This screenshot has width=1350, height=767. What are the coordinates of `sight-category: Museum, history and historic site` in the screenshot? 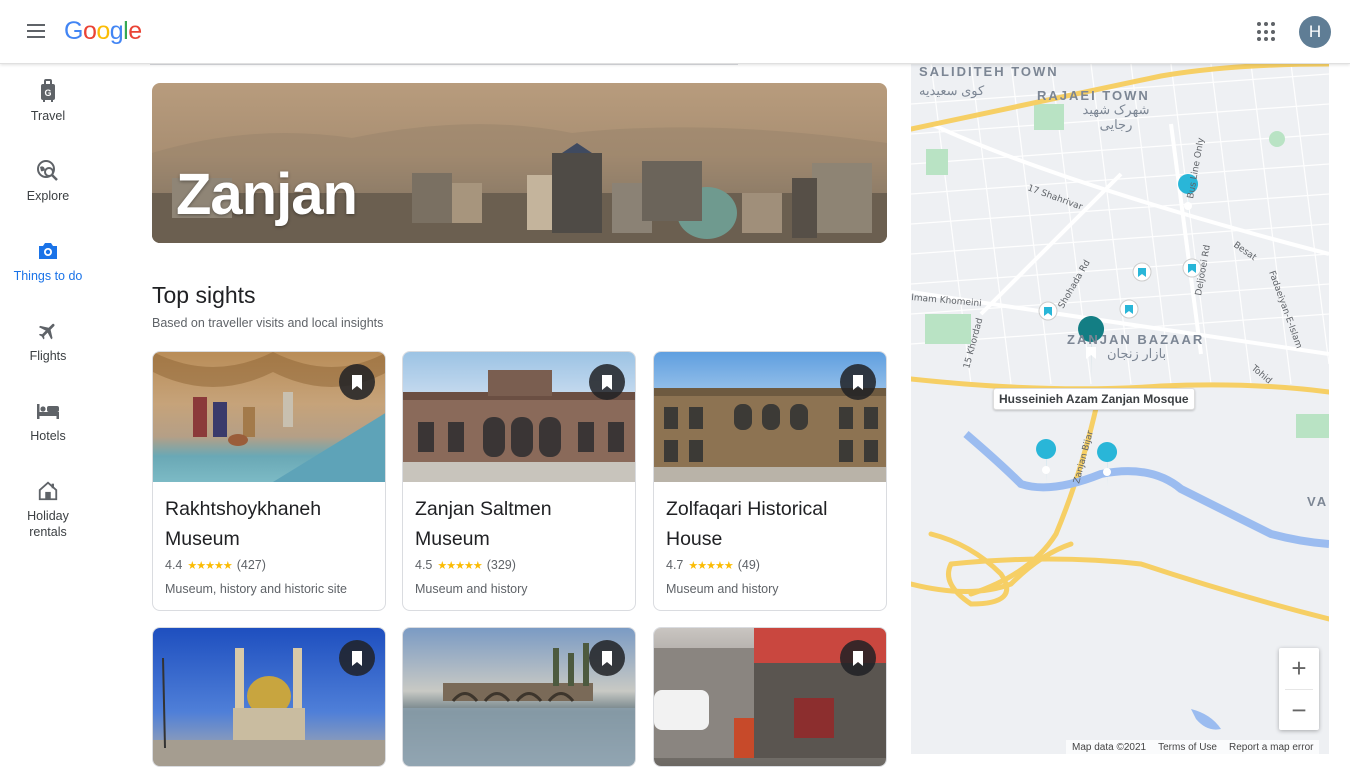 It's located at (256, 589).